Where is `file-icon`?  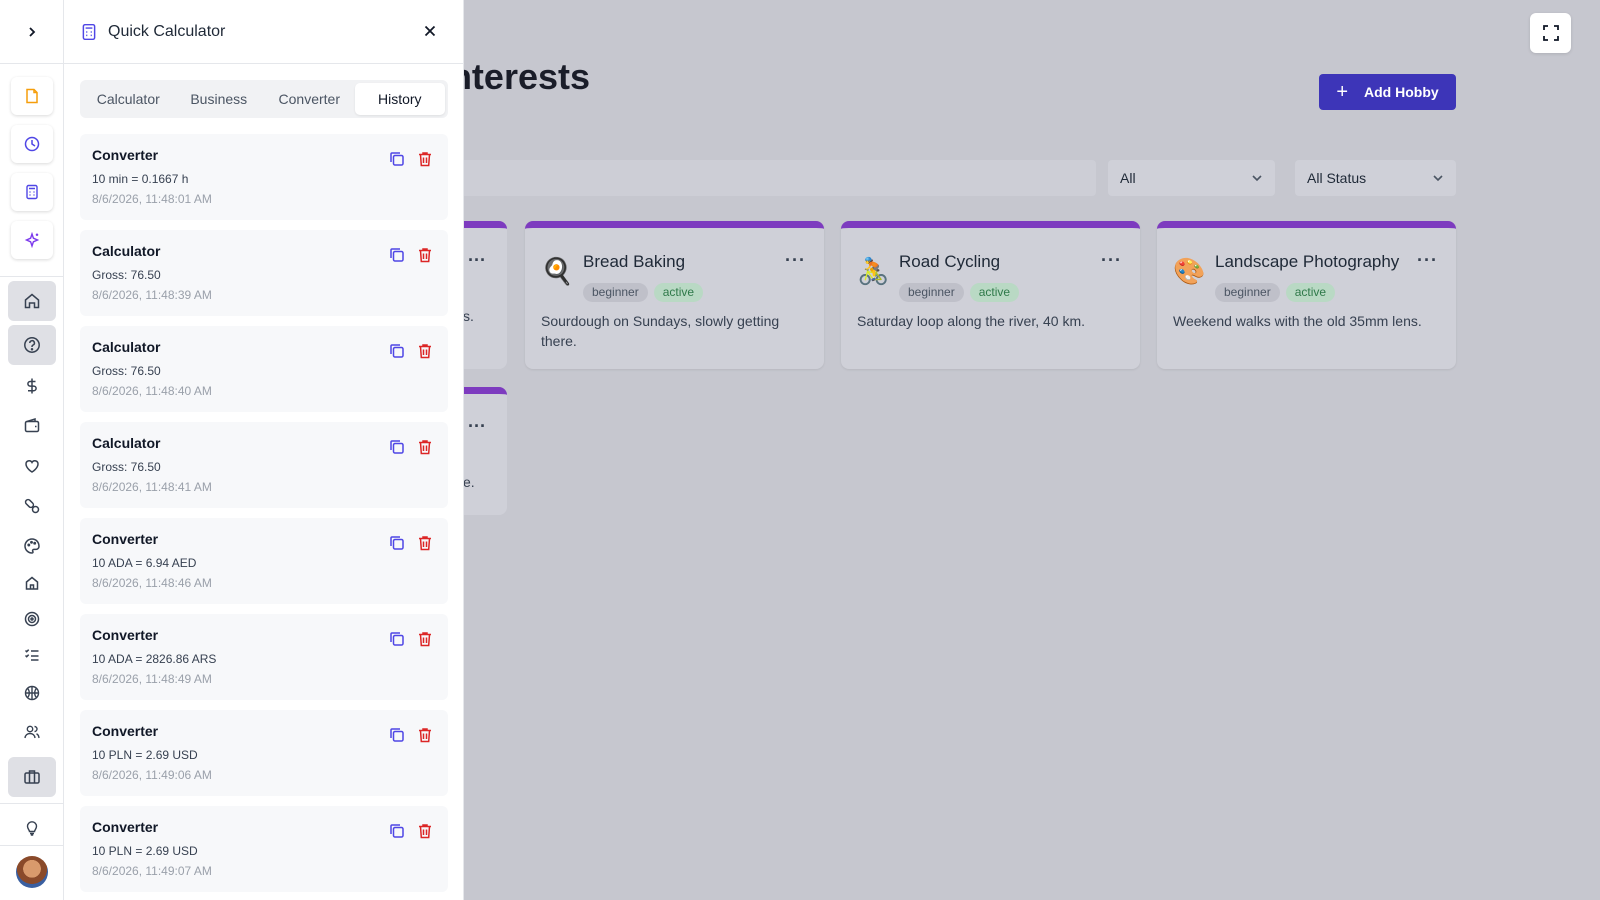
file-icon is located at coordinates (32, 96).